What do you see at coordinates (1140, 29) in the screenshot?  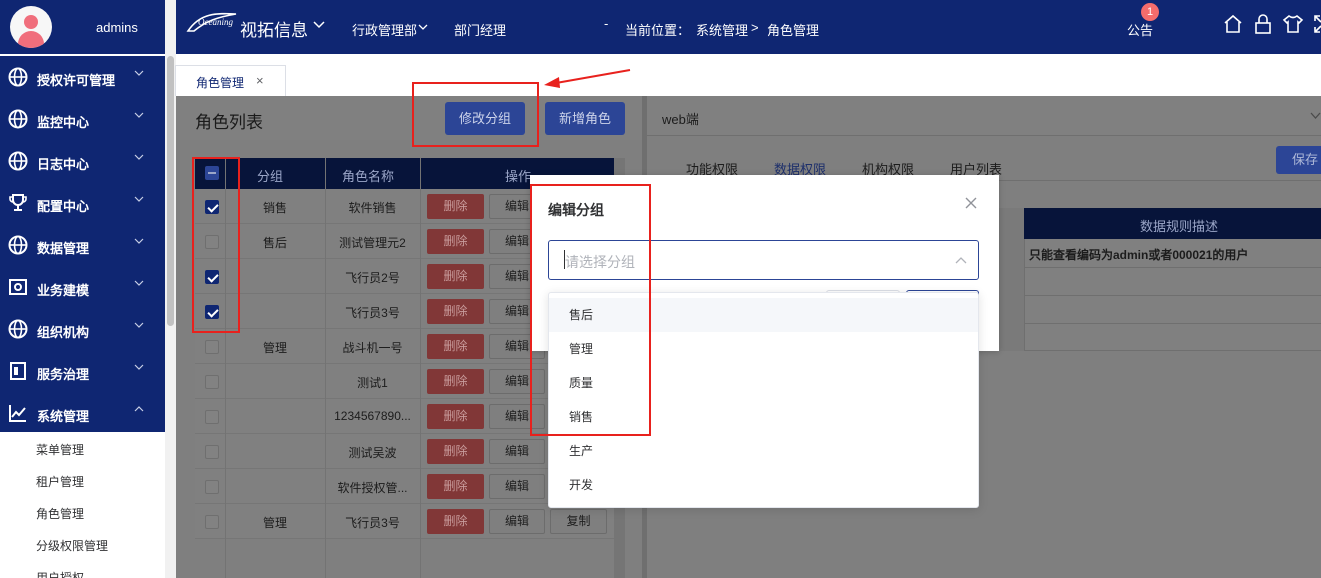 I see `notice-link: 公告` at bounding box center [1140, 29].